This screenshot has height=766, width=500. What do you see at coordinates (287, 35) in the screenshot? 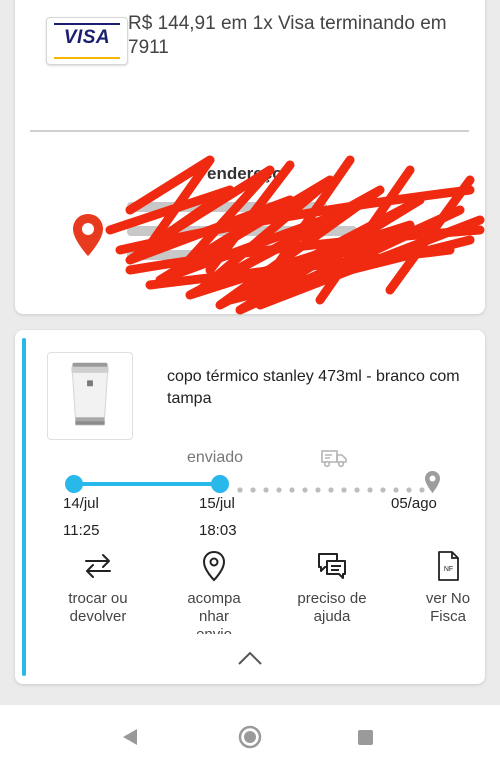
I see `payment-description: R$ 144,91 em 1x Visa terminando em 7911` at bounding box center [287, 35].